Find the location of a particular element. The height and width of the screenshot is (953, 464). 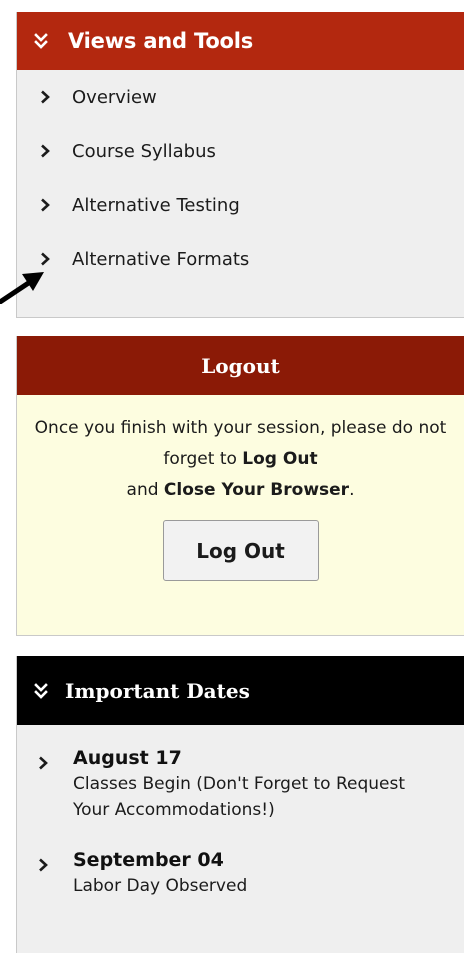

pointer-arrow-icon is located at coordinates (22, 288).